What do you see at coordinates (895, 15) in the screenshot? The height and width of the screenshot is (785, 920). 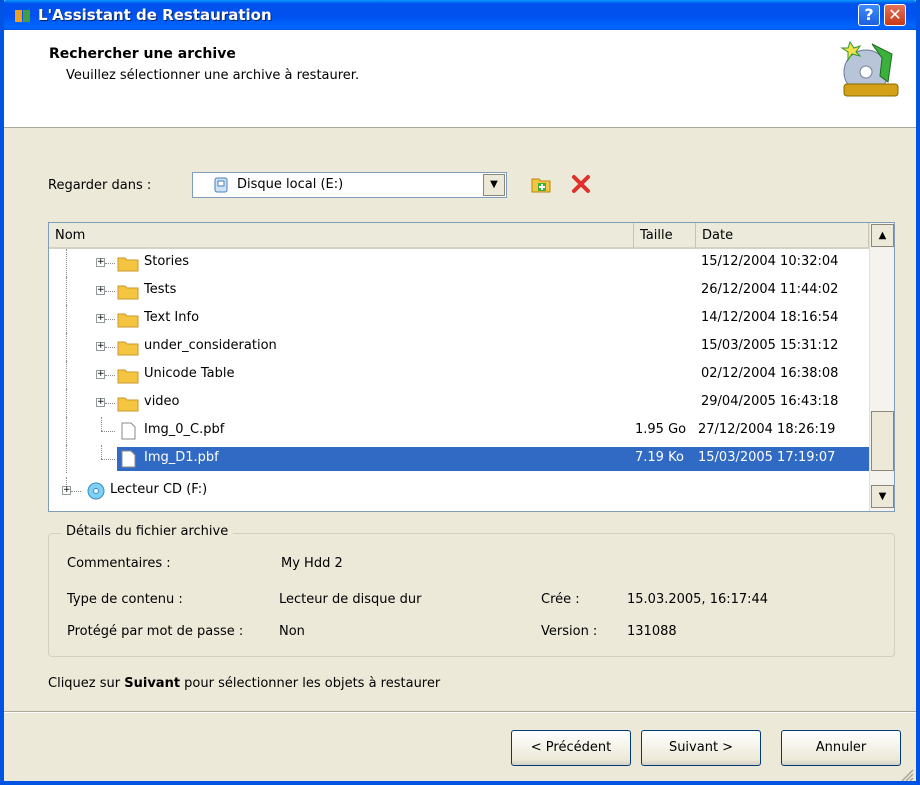 I see `close-button: ✕` at bounding box center [895, 15].